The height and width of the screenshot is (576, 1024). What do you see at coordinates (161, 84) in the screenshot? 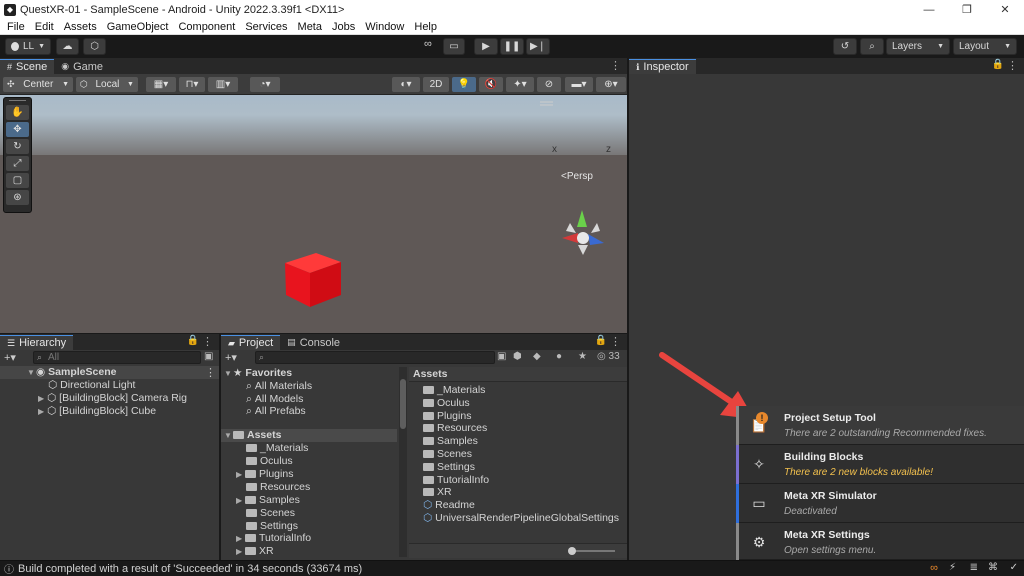
I see `grid-snap-button: ▦▾` at bounding box center [161, 84].